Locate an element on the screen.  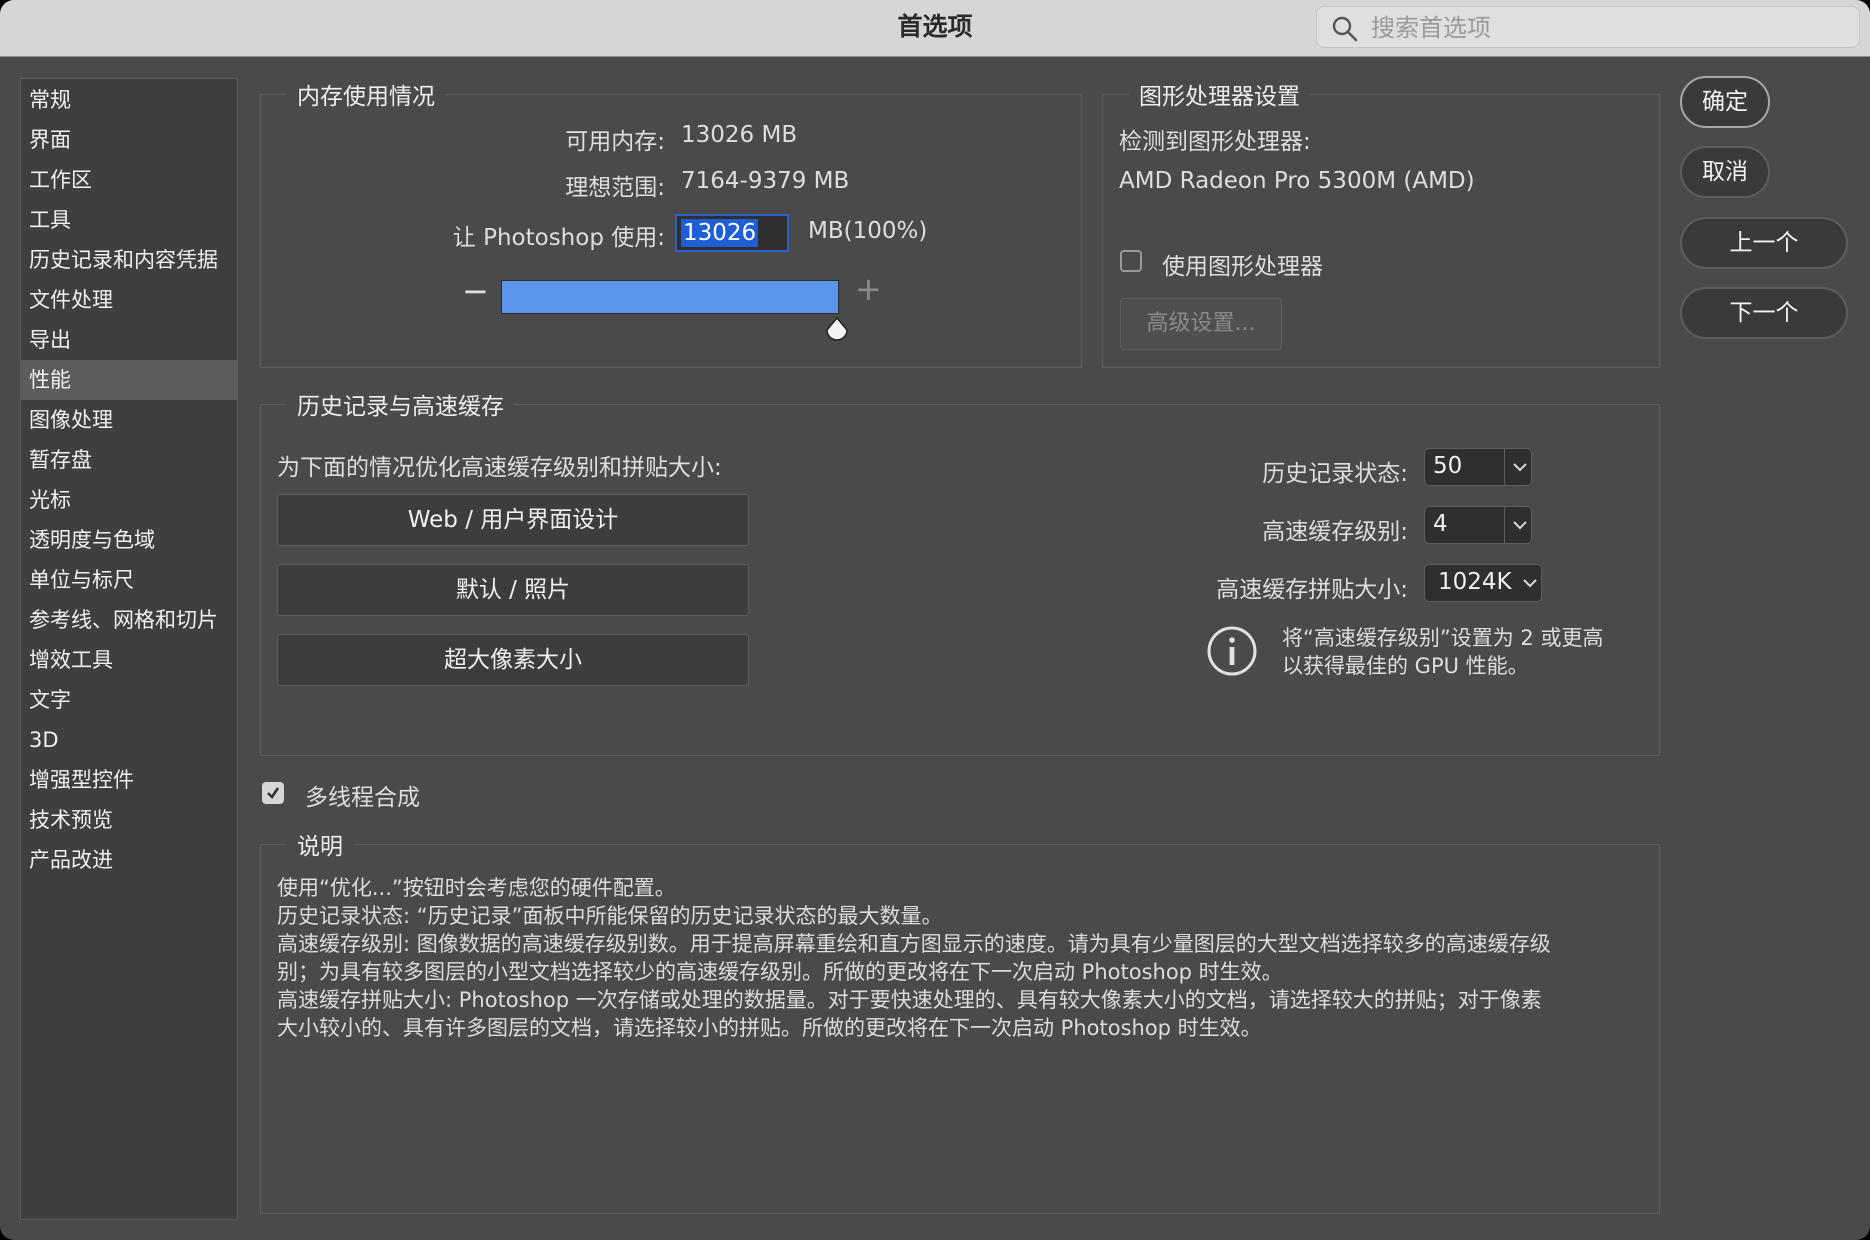
description-legend: 说明 is located at coordinates (320, 844).